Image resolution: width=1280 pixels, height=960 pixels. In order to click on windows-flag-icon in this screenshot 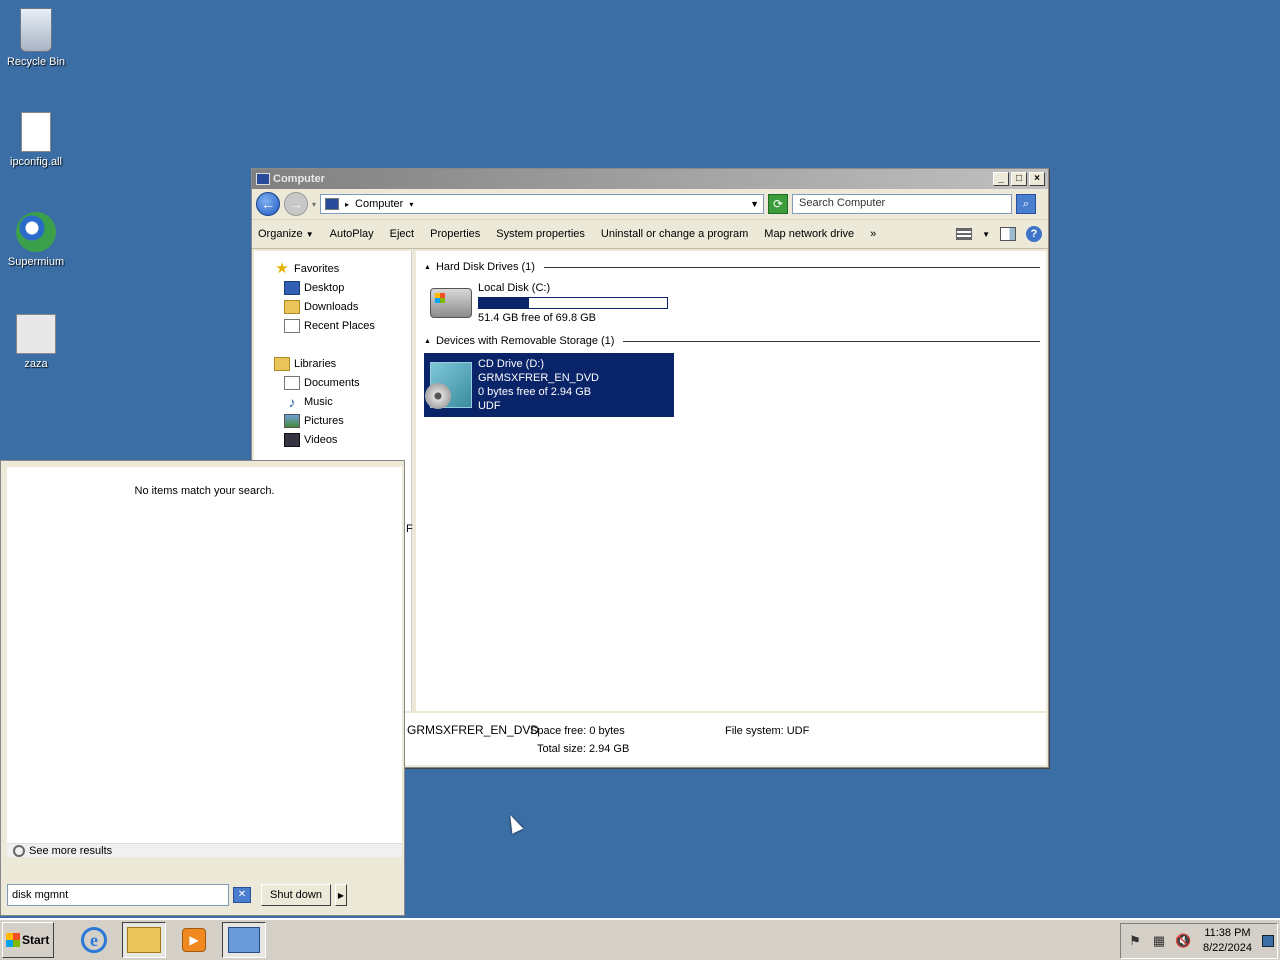, I will do `click(13, 940)`.